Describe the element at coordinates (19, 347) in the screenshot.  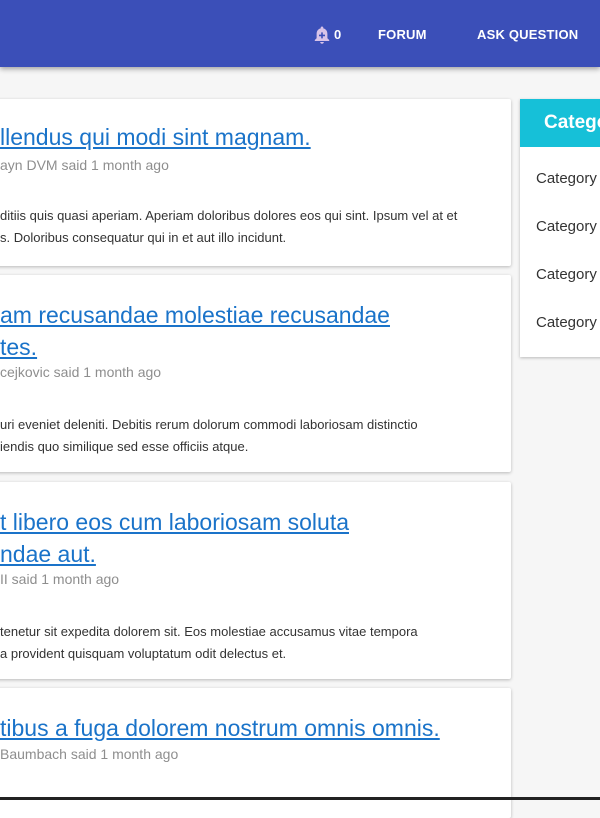
I see `post-title-line: tes.` at that location.